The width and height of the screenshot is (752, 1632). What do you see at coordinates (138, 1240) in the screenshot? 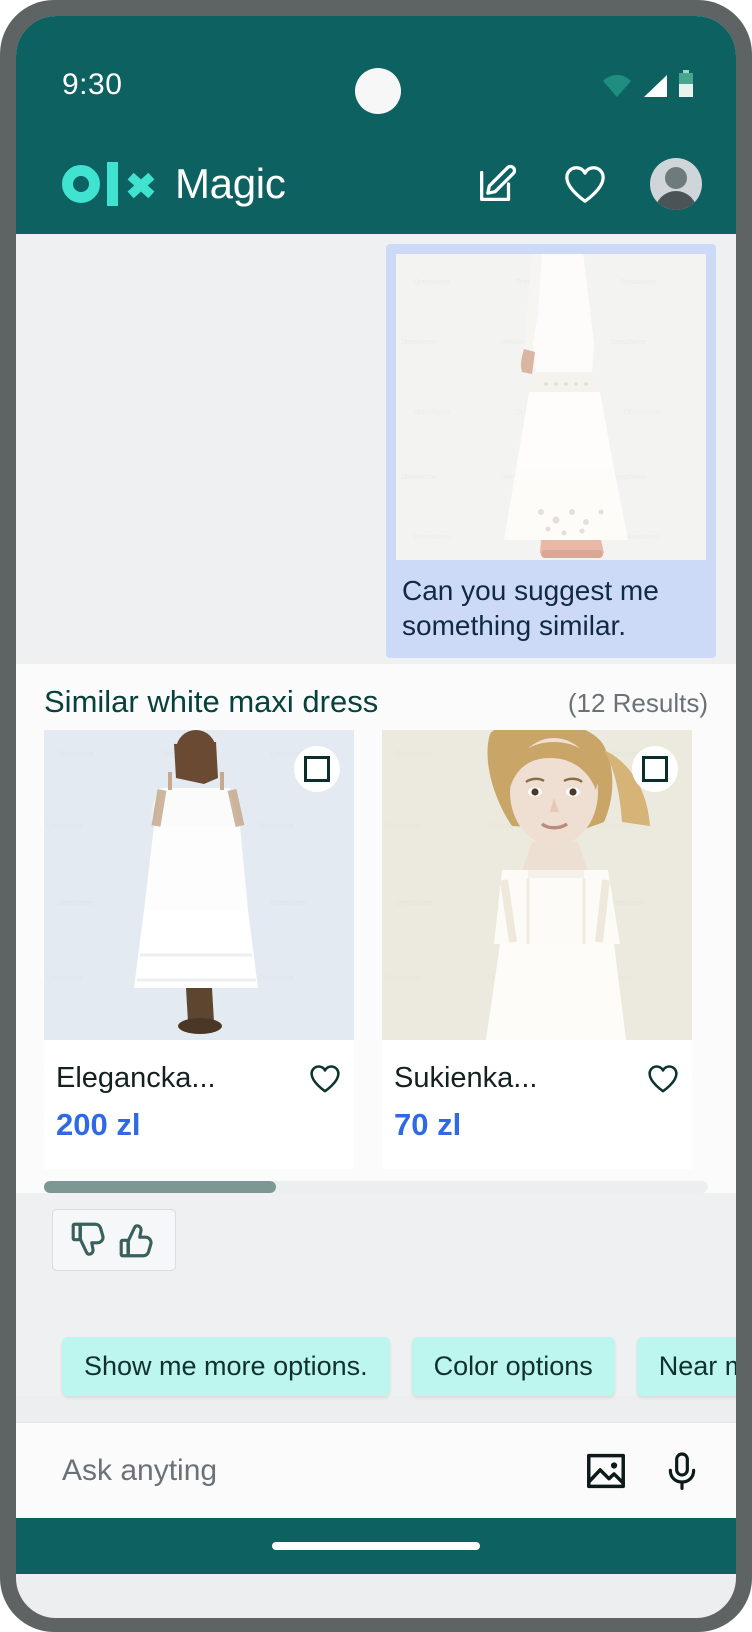
I see `thumbs-up-icon` at bounding box center [138, 1240].